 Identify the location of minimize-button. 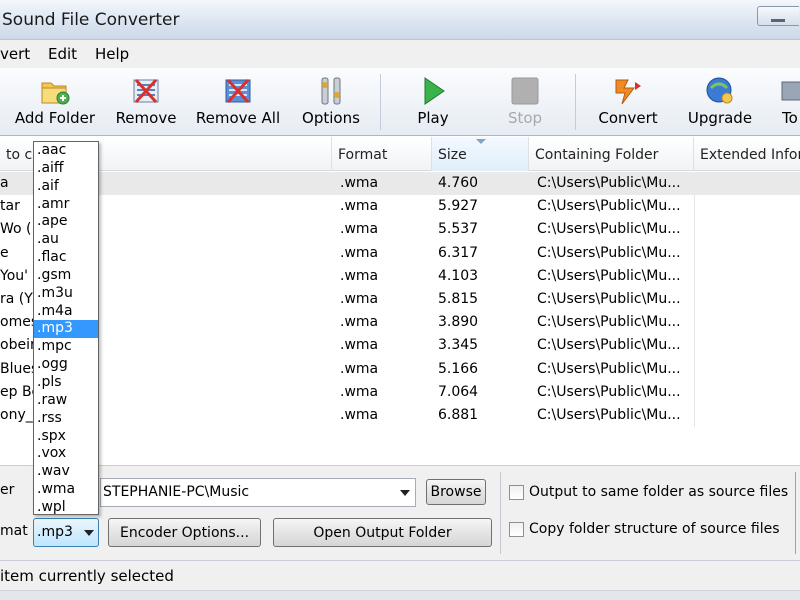
(778, 16).